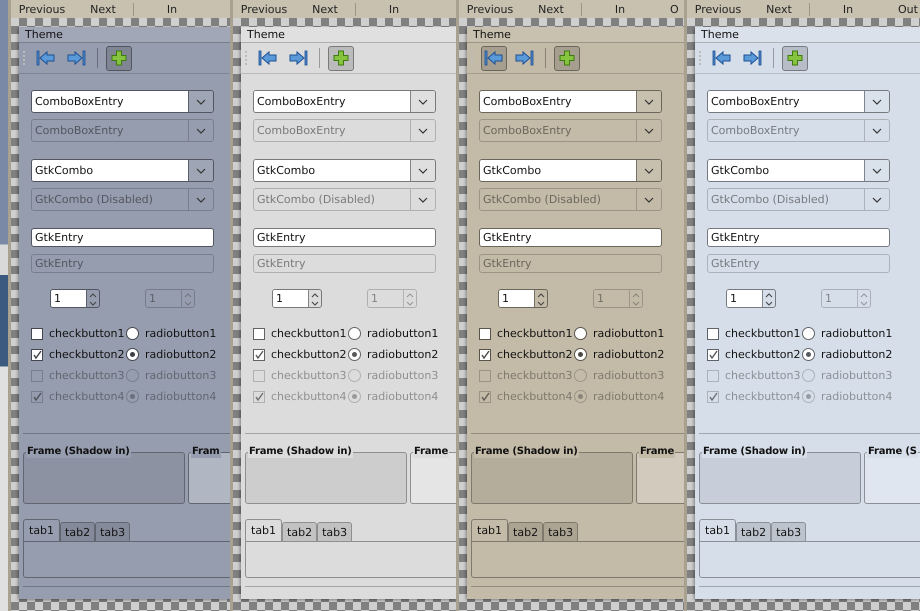 This screenshot has width=920, height=611. Describe the element at coordinates (892, 451) in the screenshot. I see `frame-label: Frame (S` at that location.